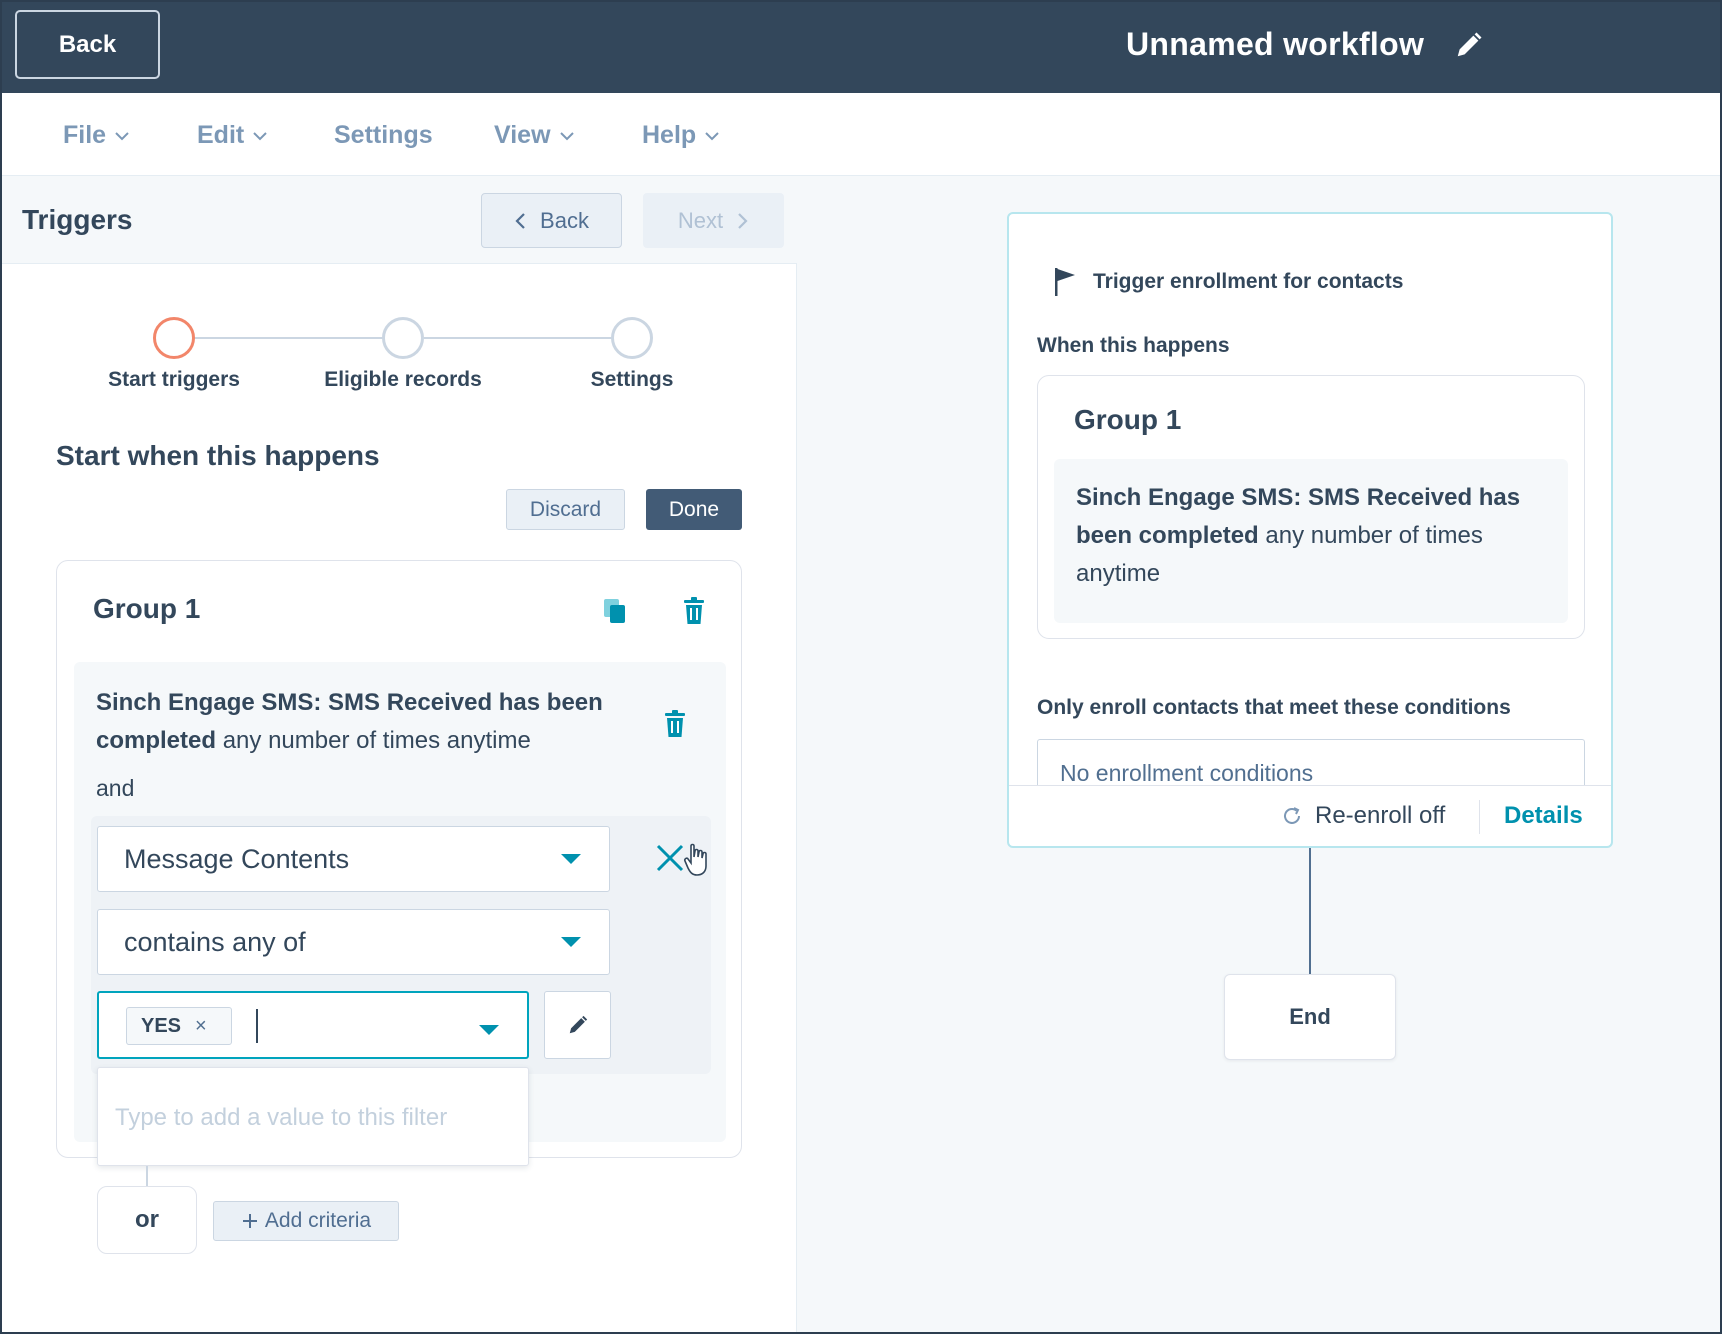 Image resolution: width=1722 pixels, height=1334 pixels. What do you see at coordinates (1380, 815) in the screenshot?
I see `reenroll-label: Re-enroll off` at bounding box center [1380, 815].